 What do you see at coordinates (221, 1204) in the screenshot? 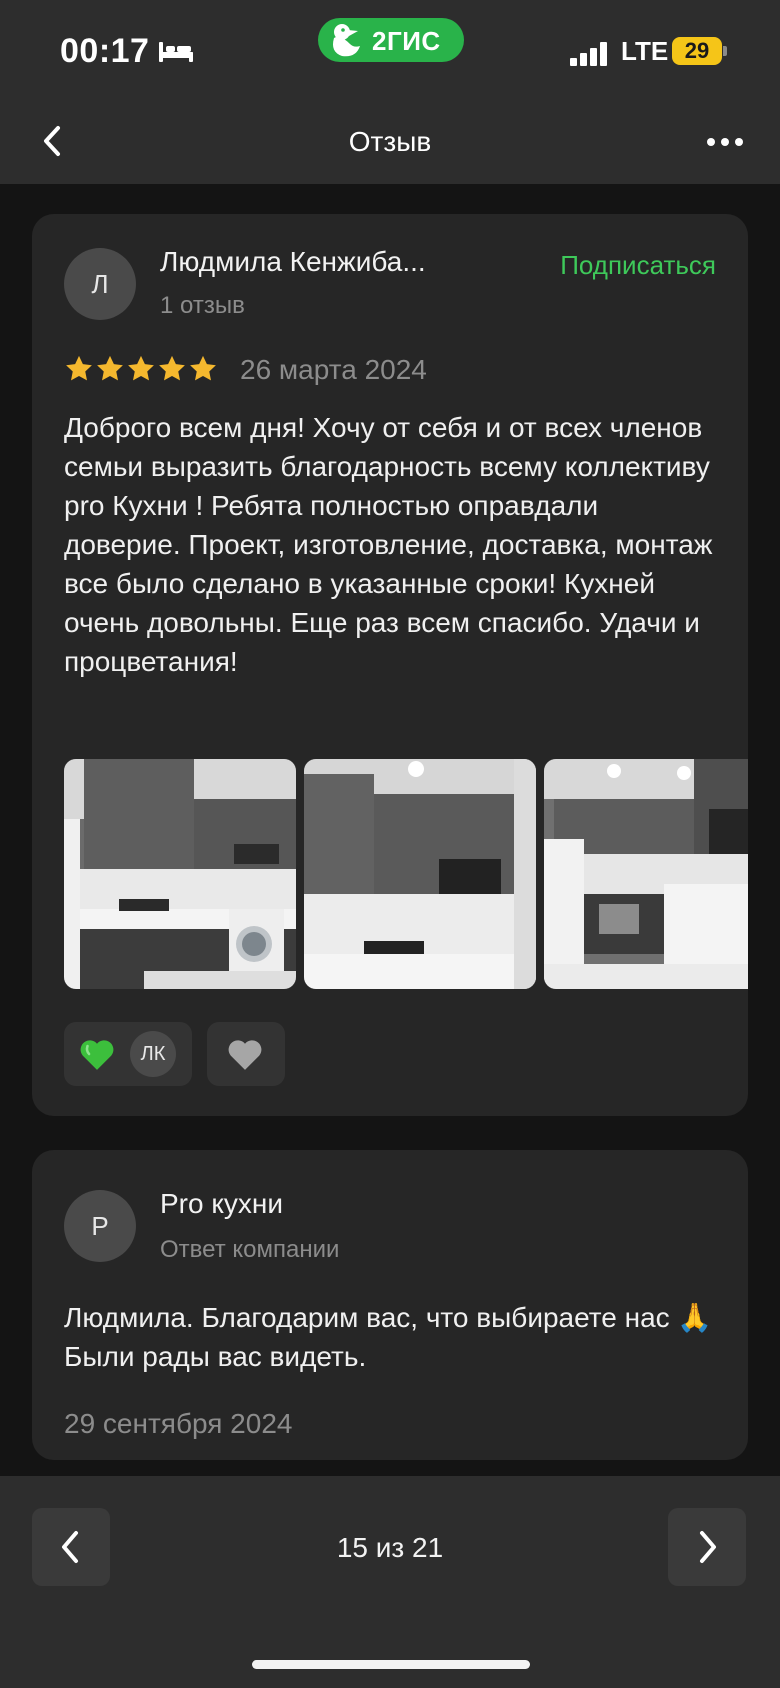
I see `company-name: Pro кухни` at bounding box center [221, 1204].